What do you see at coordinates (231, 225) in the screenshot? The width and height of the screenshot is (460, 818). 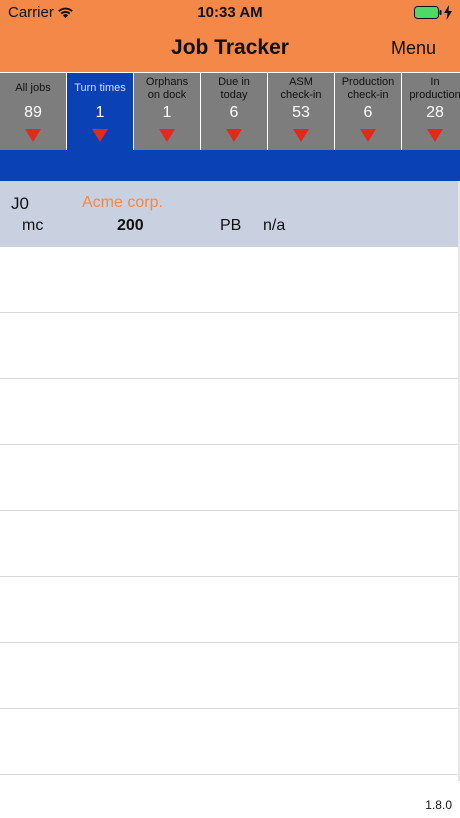 I see `job-code: PB` at bounding box center [231, 225].